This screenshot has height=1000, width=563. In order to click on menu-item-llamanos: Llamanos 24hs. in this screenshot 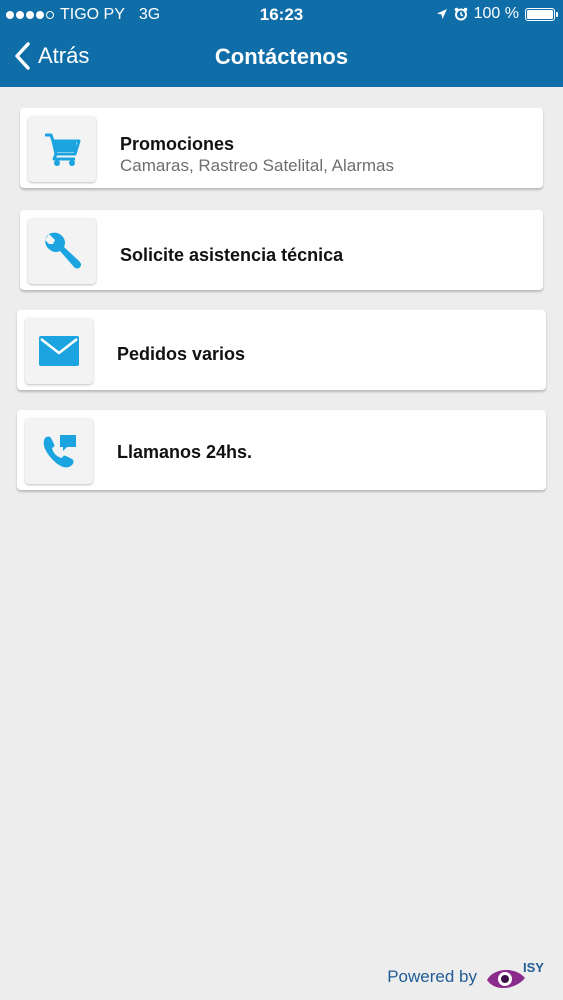, I will do `click(281, 450)`.